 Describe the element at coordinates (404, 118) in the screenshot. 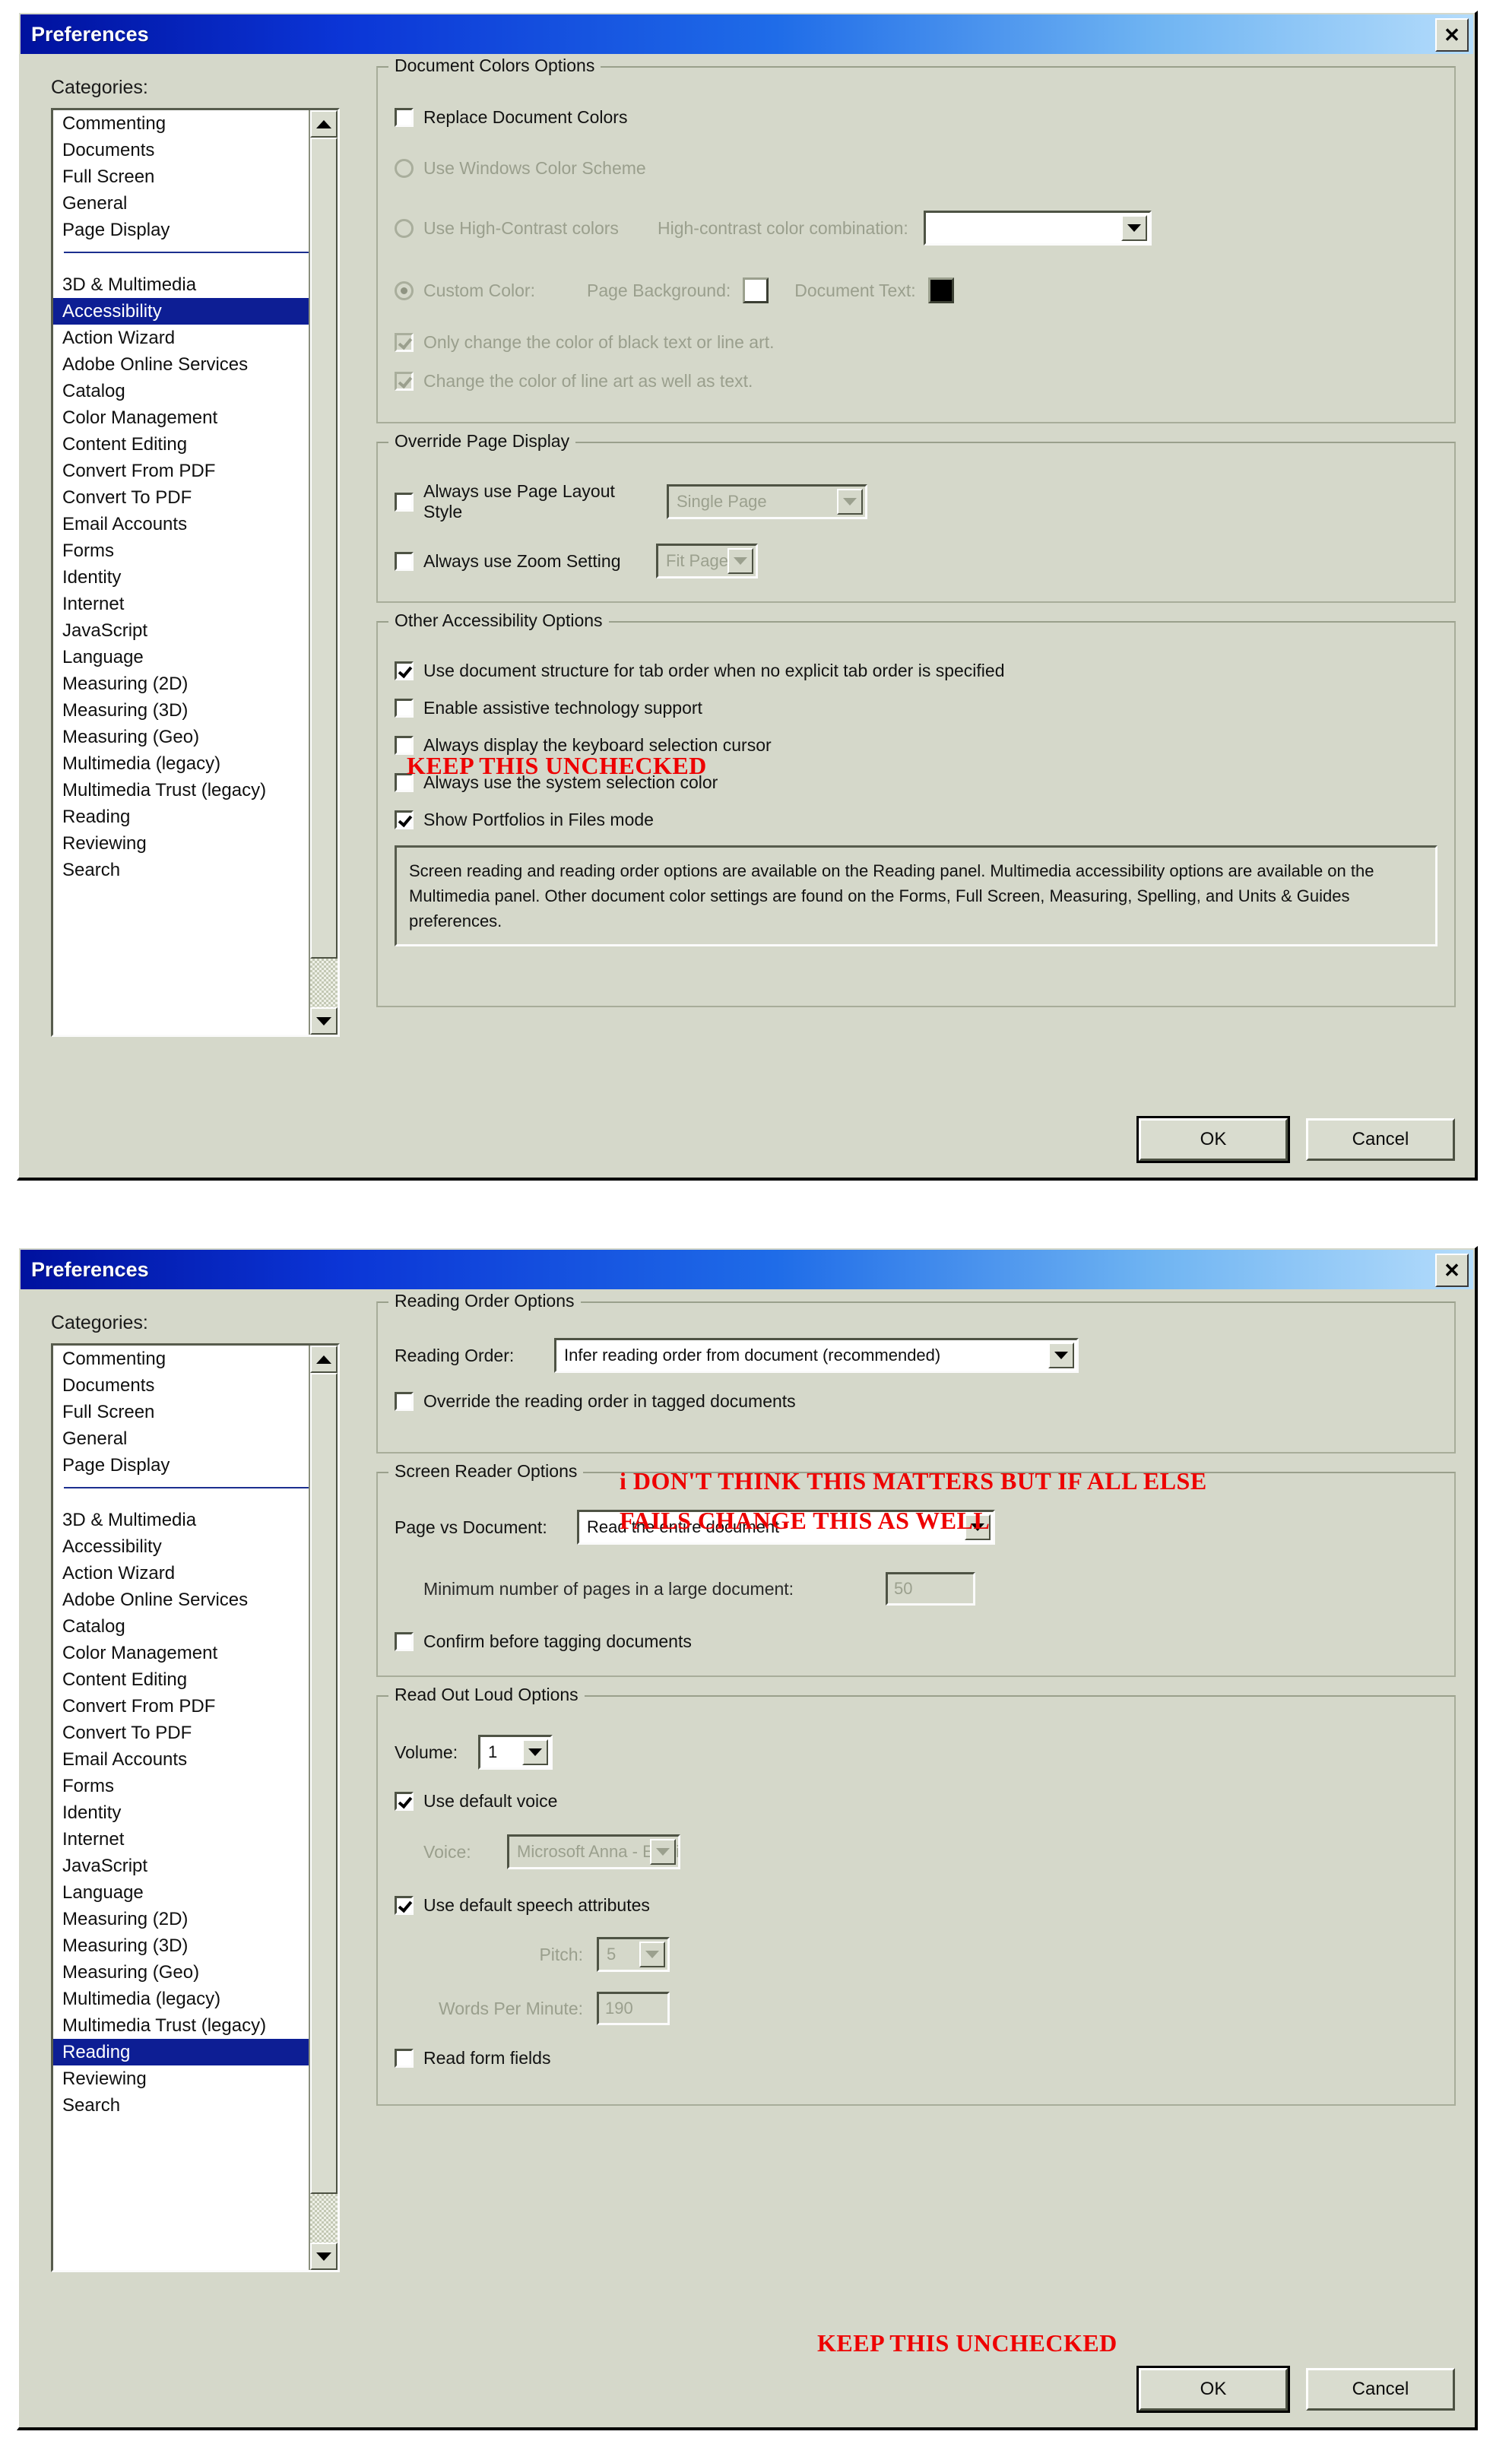

I see `checkbox-replace-document-colors` at that location.